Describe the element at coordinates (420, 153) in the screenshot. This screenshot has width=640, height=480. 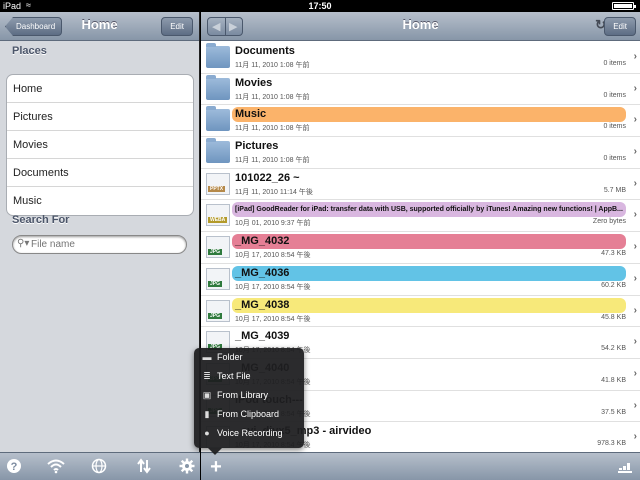
I see `file-row: Pictures 11月 11, 2010 1:08 午前 0 items ›` at that location.